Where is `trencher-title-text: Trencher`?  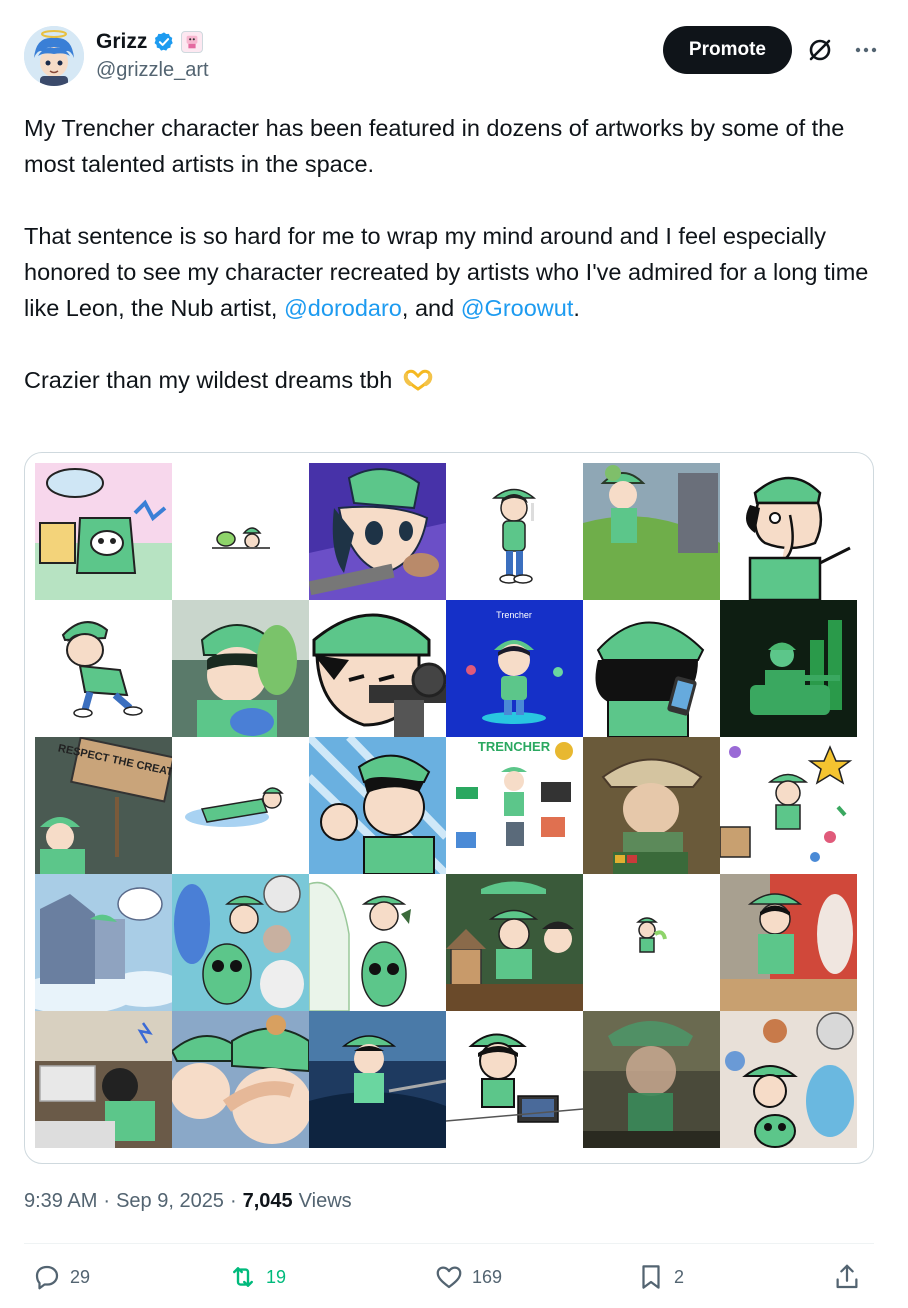
trencher-title-text: Trencher is located at coordinates (514, 615).